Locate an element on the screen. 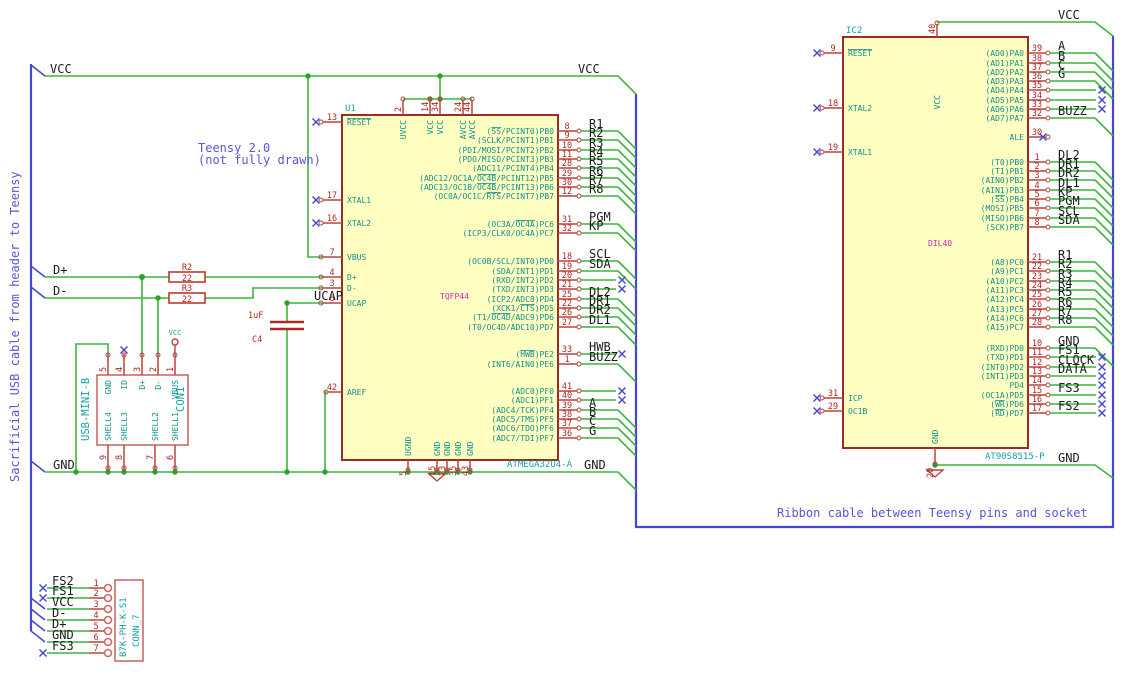 This screenshot has height=690, width=1131. pin-name: AREF is located at coordinates (356, 392).